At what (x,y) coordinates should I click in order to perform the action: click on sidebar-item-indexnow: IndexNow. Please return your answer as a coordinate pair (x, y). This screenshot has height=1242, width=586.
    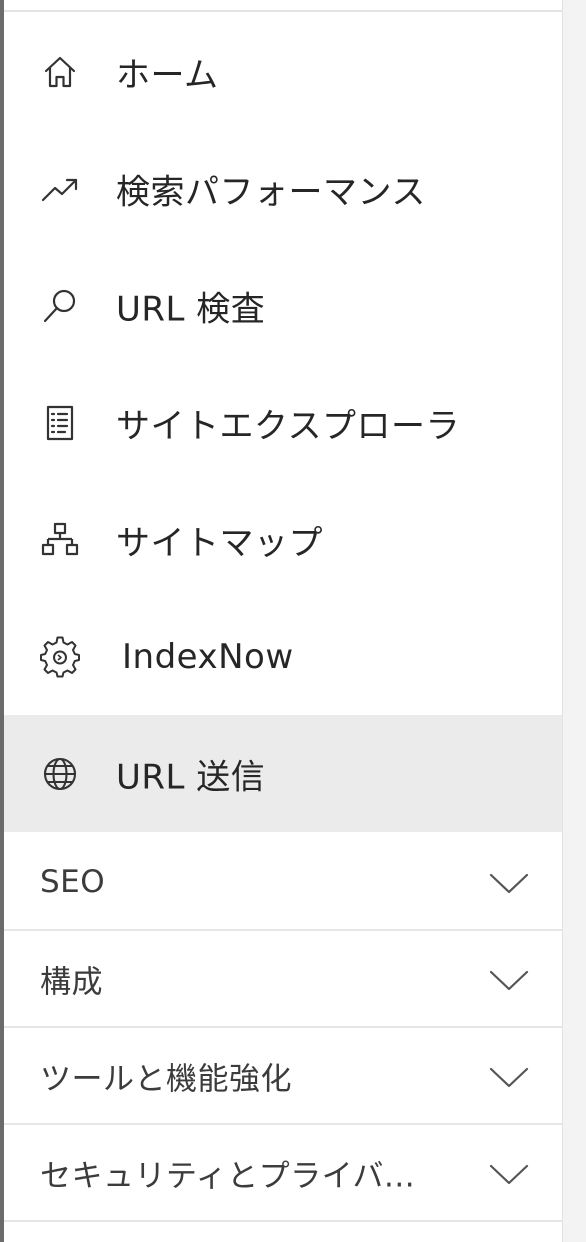
    Looking at the image, I should click on (283, 656).